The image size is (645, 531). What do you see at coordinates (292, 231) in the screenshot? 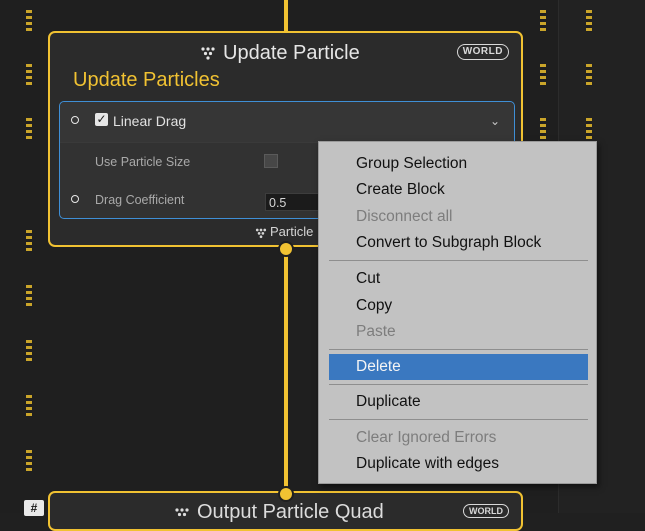
I see `node-footer-label: Particle` at bounding box center [292, 231].